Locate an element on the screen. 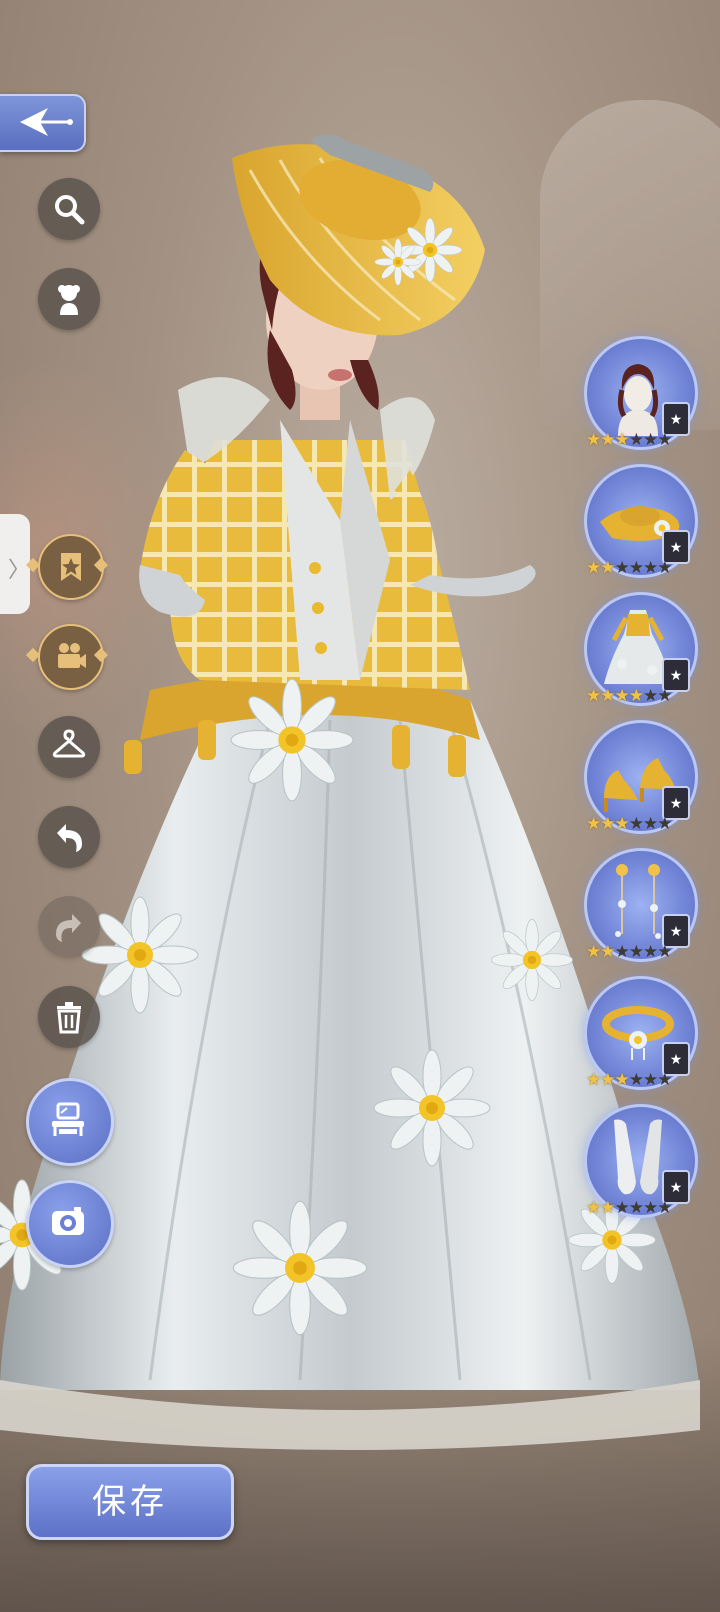 The image size is (720, 1612). video-camera-icon is located at coordinates (72, 655).